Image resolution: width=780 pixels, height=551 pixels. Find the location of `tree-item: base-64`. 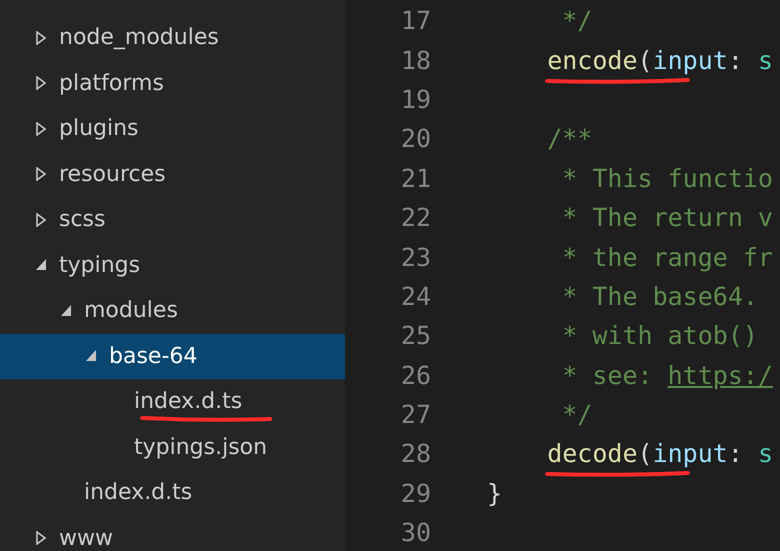

tree-item: base-64 is located at coordinates (172, 356).